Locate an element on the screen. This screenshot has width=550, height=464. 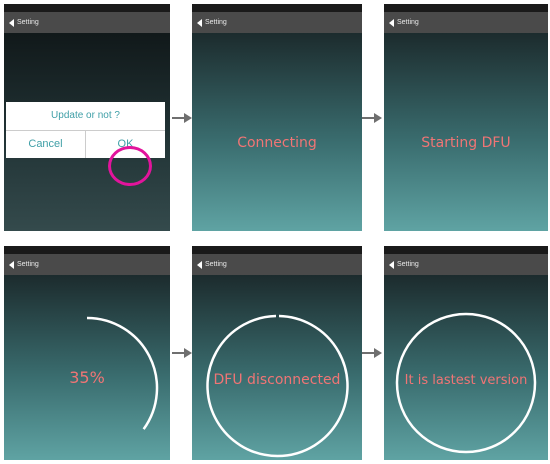
screen-content: DFU disconnected is located at coordinates (277, 367).